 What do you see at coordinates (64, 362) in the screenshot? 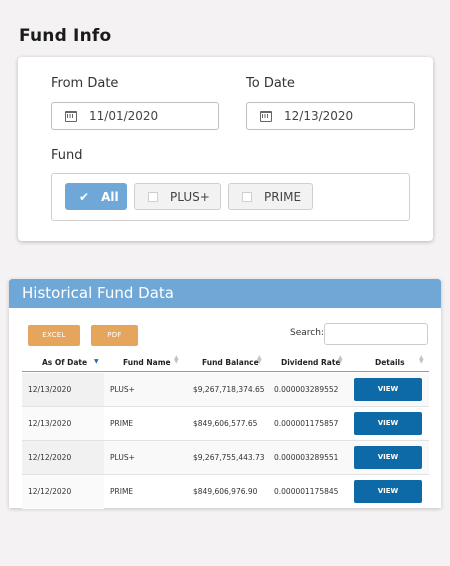
I see `column-header-as-of-date: As Of Date` at bounding box center [64, 362].